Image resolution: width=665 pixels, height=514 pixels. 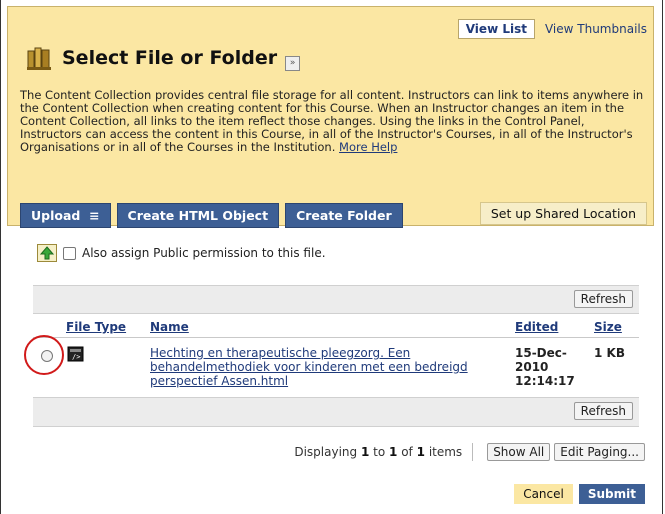 What do you see at coordinates (336, 337) in the screenshot?
I see `column-divider` at bounding box center [336, 337].